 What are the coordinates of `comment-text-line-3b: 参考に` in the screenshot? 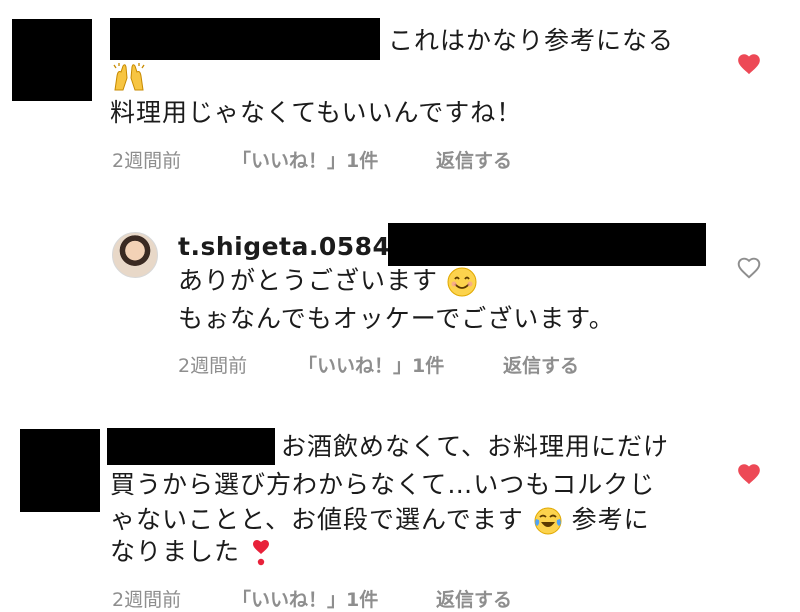 It's located at (610, 519).